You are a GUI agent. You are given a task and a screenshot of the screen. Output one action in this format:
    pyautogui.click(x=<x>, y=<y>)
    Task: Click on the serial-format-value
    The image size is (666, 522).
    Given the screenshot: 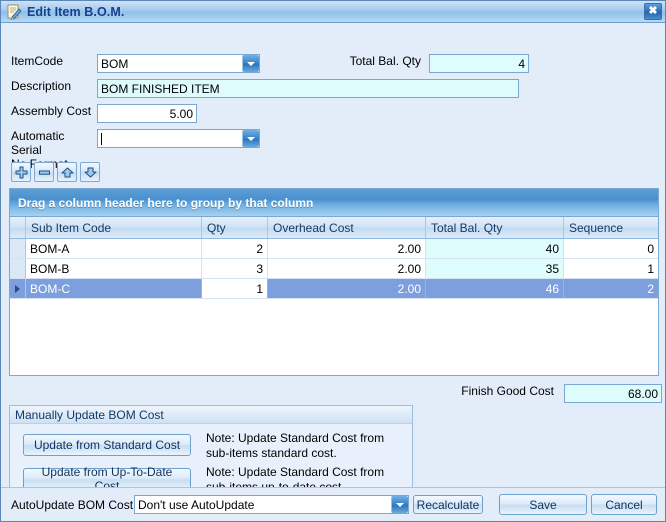 What is the action you would take?
    pyautogui.click(x=170, y=138)
    